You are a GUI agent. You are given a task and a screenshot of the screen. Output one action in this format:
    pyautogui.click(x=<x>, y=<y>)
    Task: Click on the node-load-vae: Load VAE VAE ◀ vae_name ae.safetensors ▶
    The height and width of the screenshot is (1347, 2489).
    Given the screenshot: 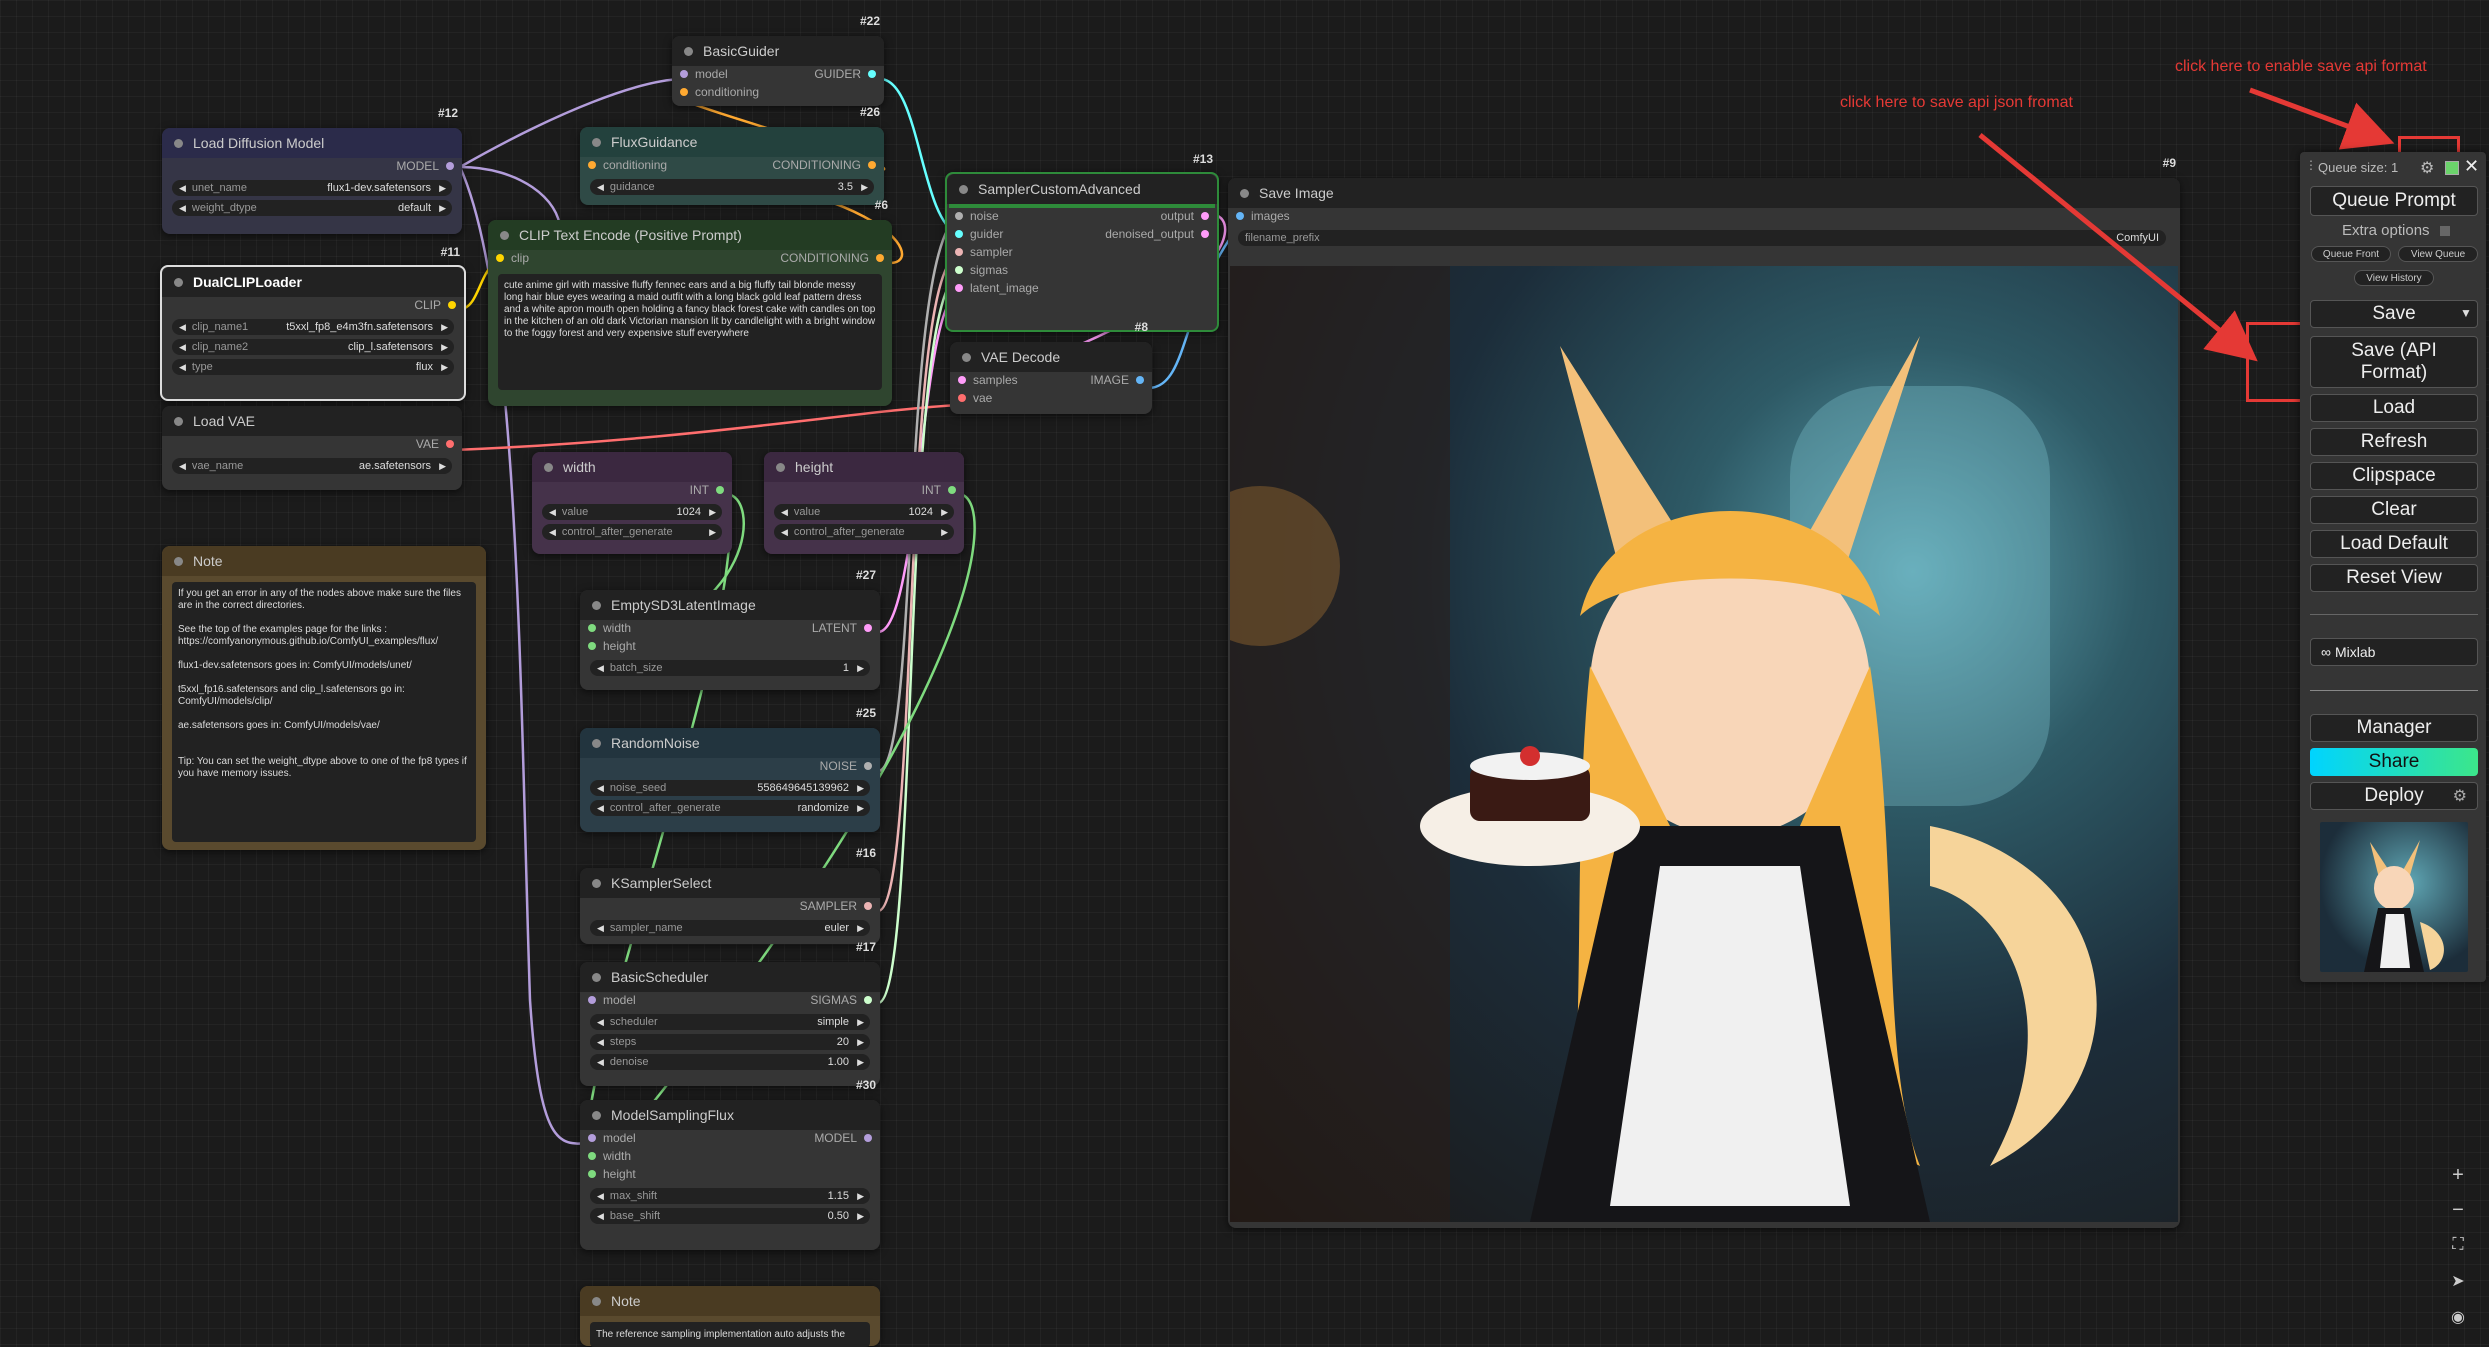 What is the action you would take?
    pyautogui.click(x=312, y=448)
    